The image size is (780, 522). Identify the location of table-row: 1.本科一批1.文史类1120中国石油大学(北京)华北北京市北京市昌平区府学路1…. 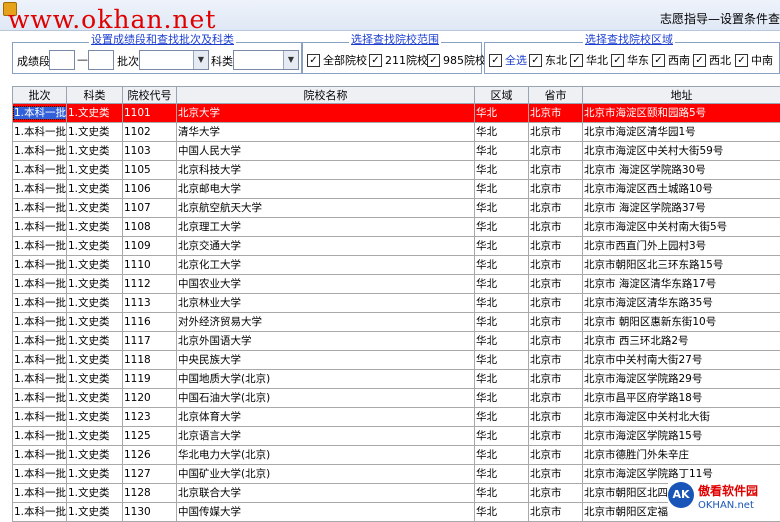
(396, 398).